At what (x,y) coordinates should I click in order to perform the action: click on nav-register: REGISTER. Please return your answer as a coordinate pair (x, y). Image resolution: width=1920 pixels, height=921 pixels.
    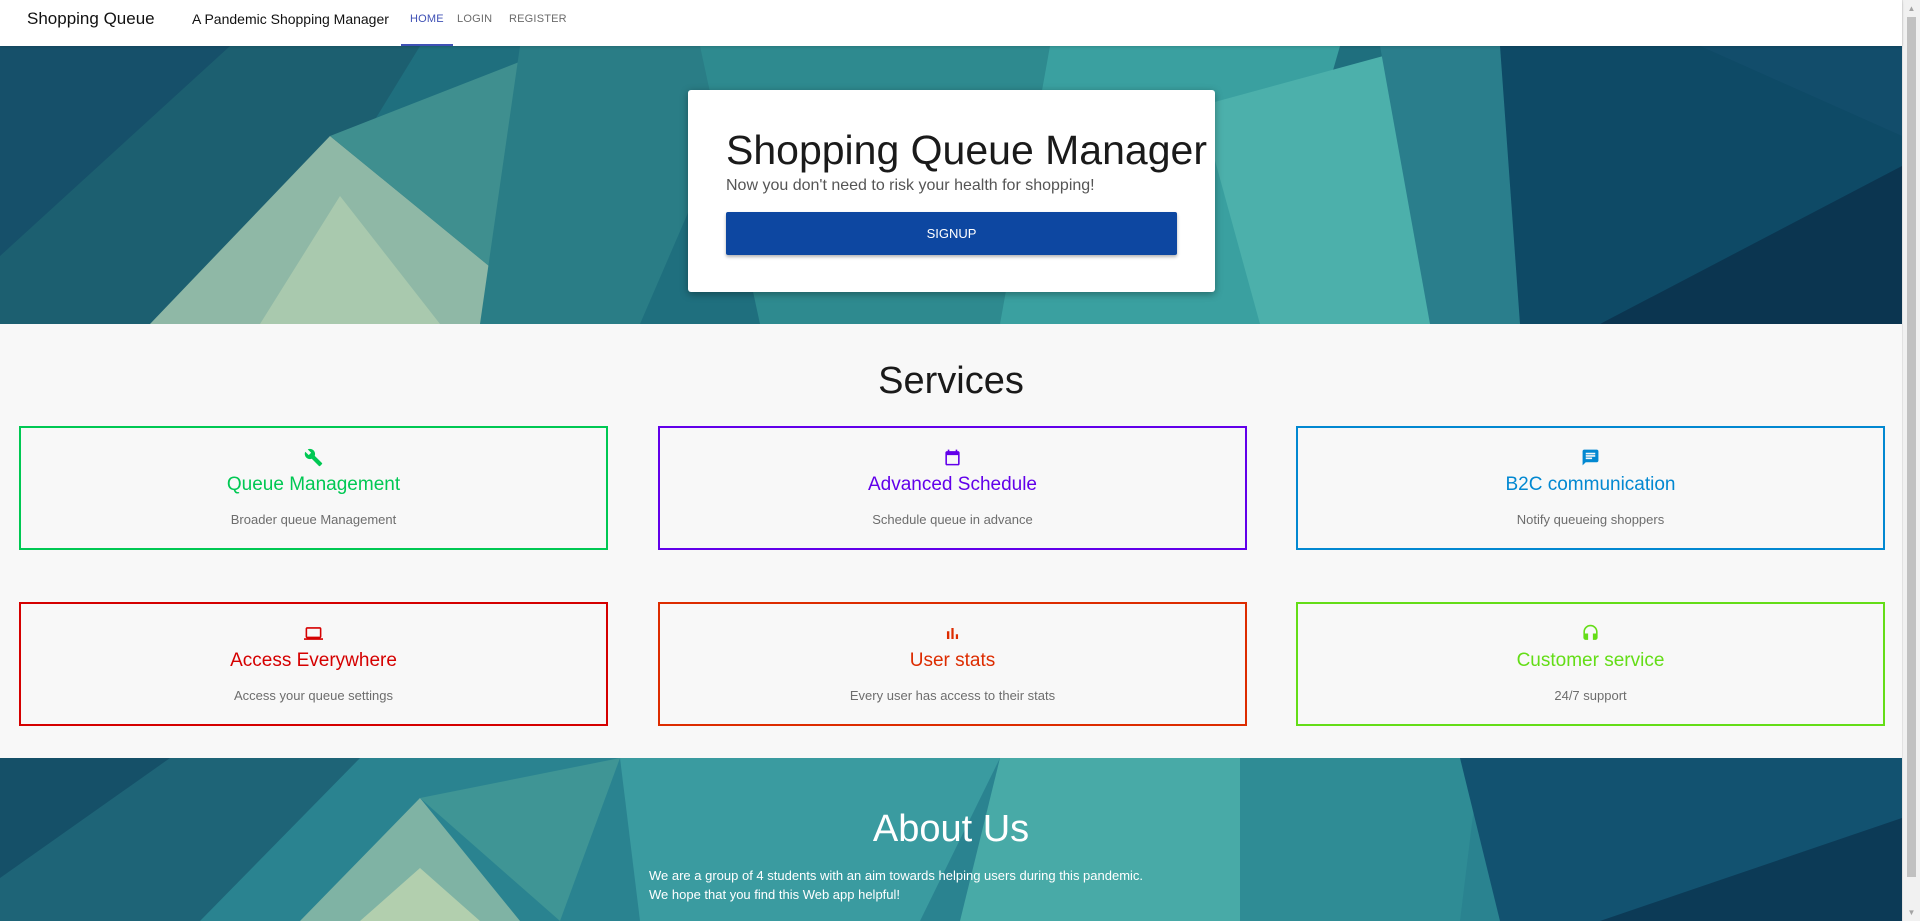
    Looking at the image, I should click on (538, 22).